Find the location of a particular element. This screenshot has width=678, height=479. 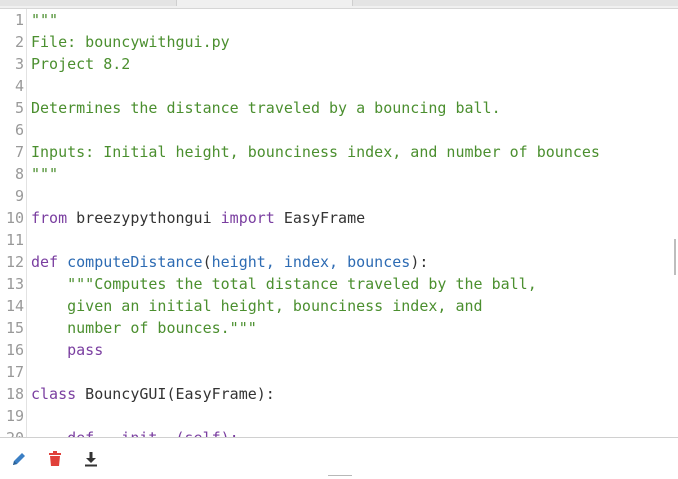

code-line: 20 def __init__(self): is located at coordinates (338, 432).